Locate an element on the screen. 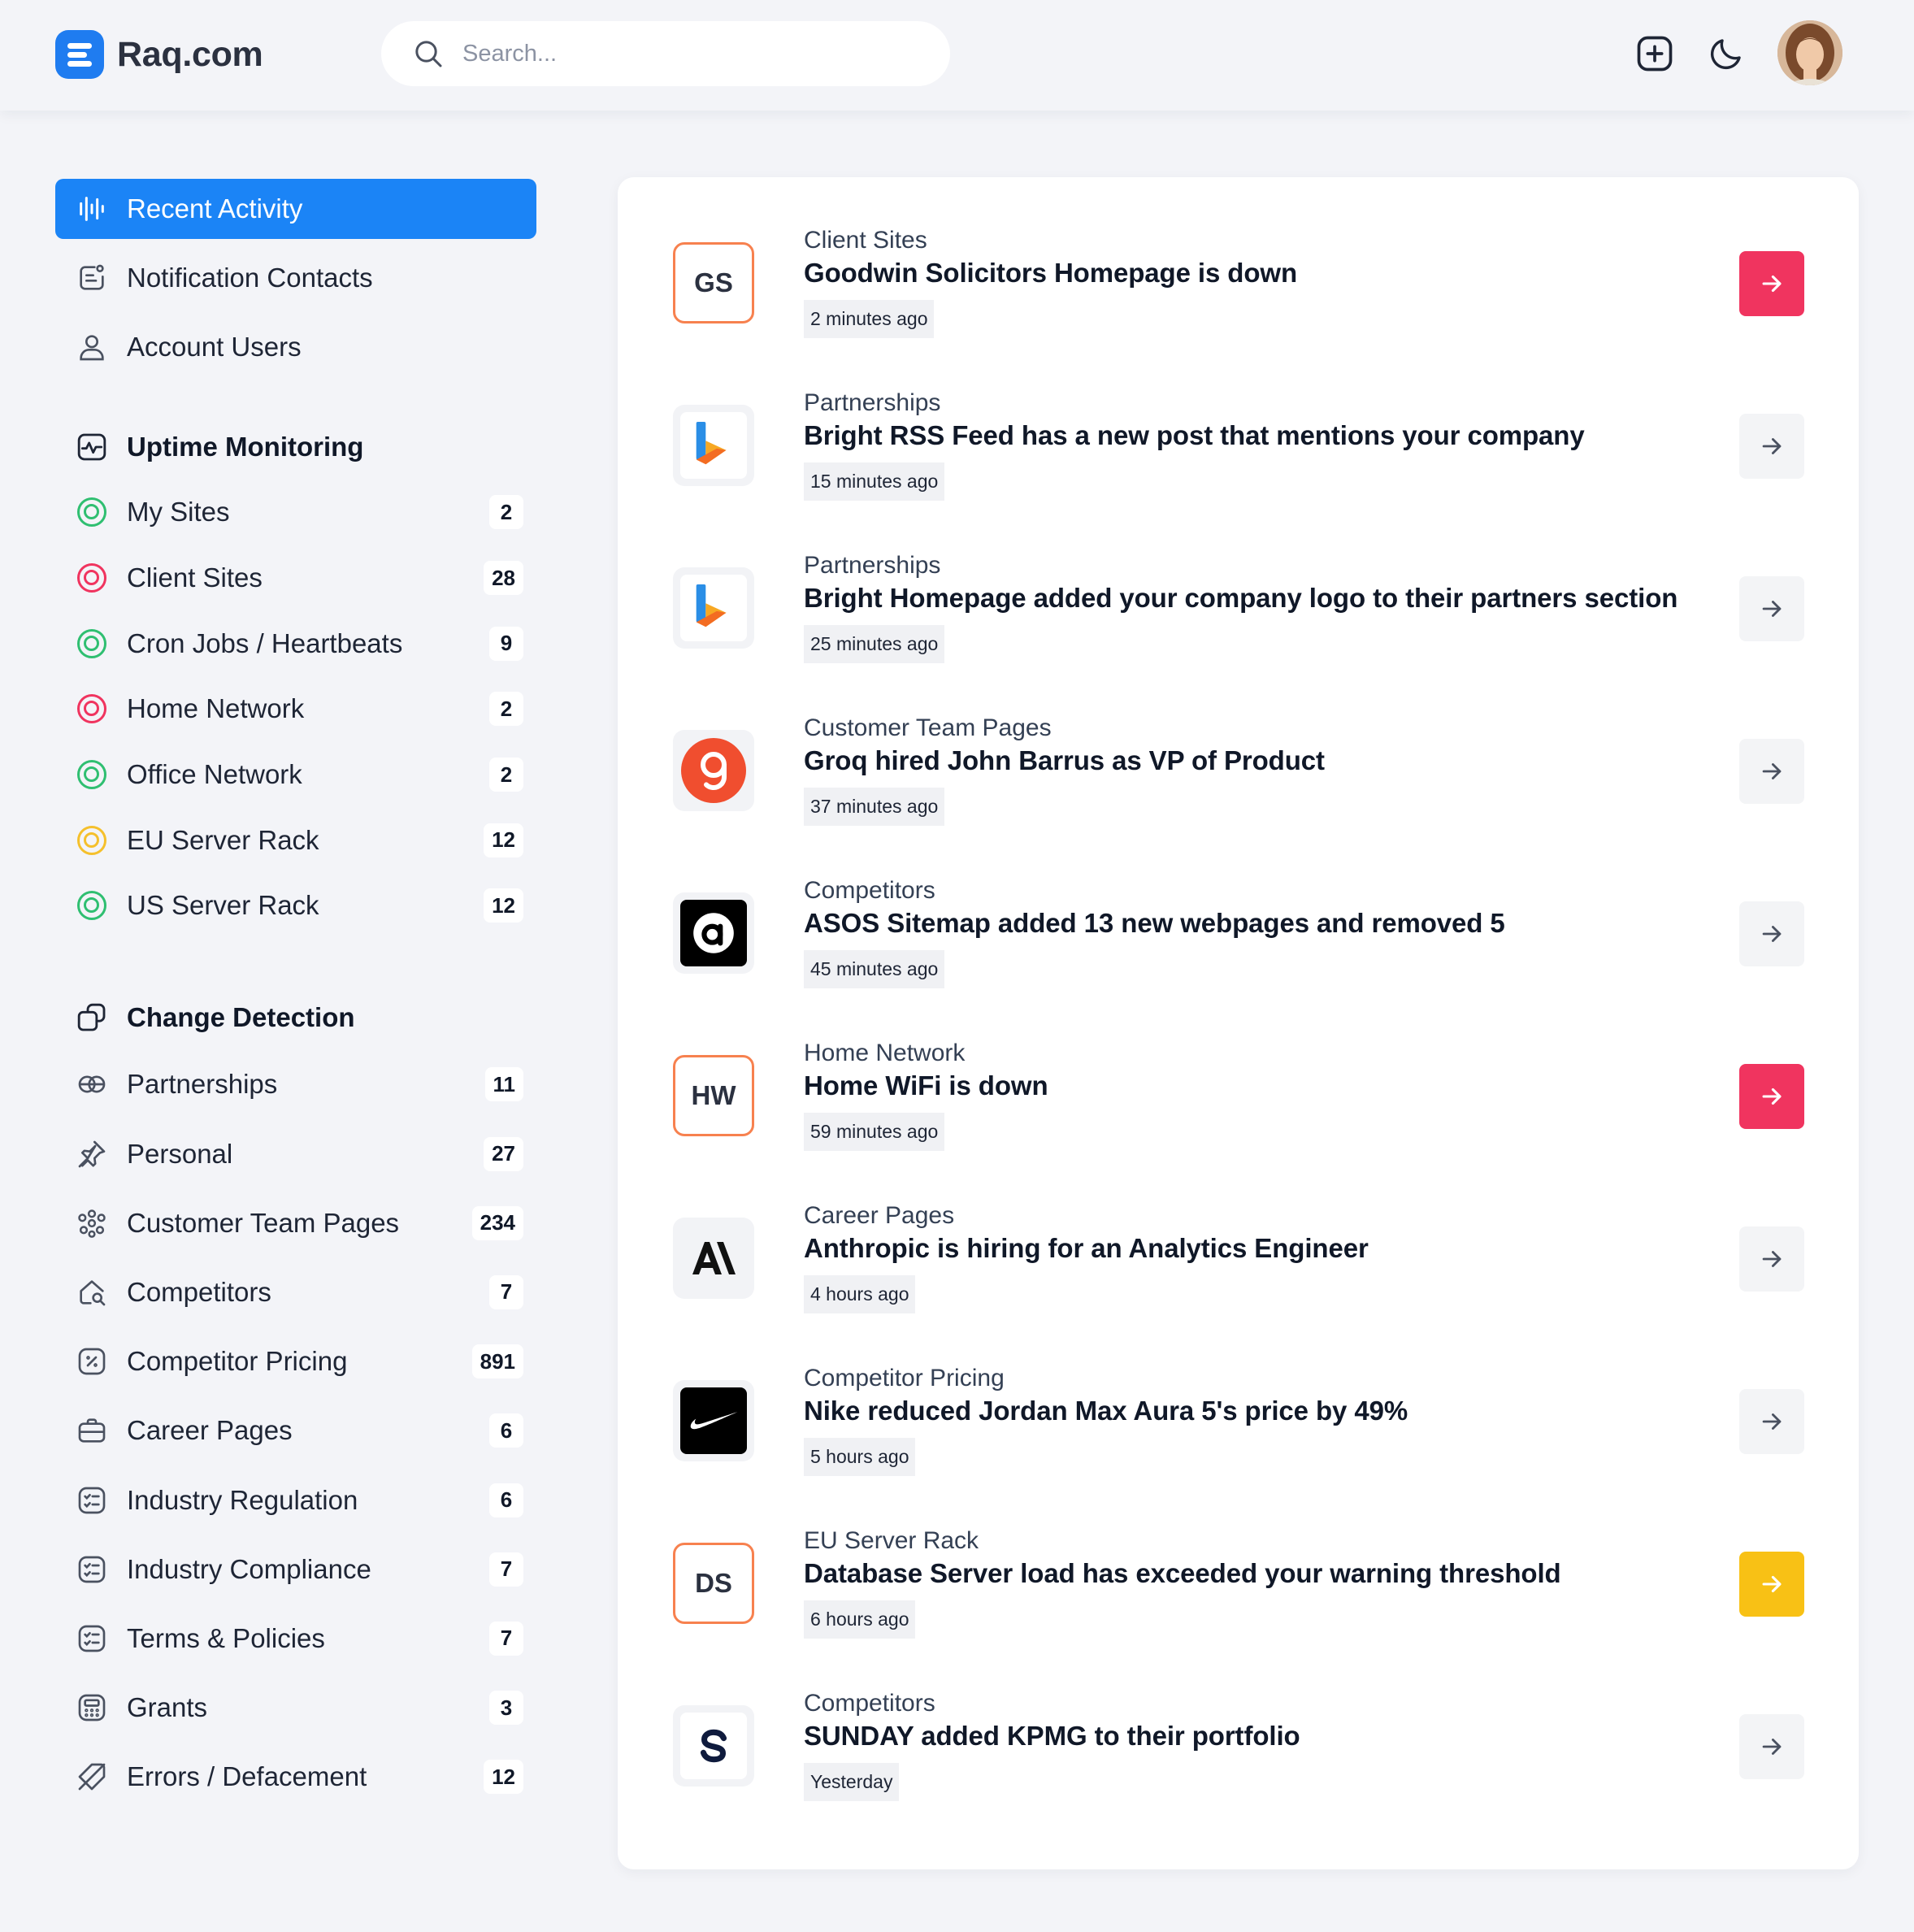 The height and width of the screenshot is (1932, 1914). count-badge: 2 is located at coordinates (506, 775).